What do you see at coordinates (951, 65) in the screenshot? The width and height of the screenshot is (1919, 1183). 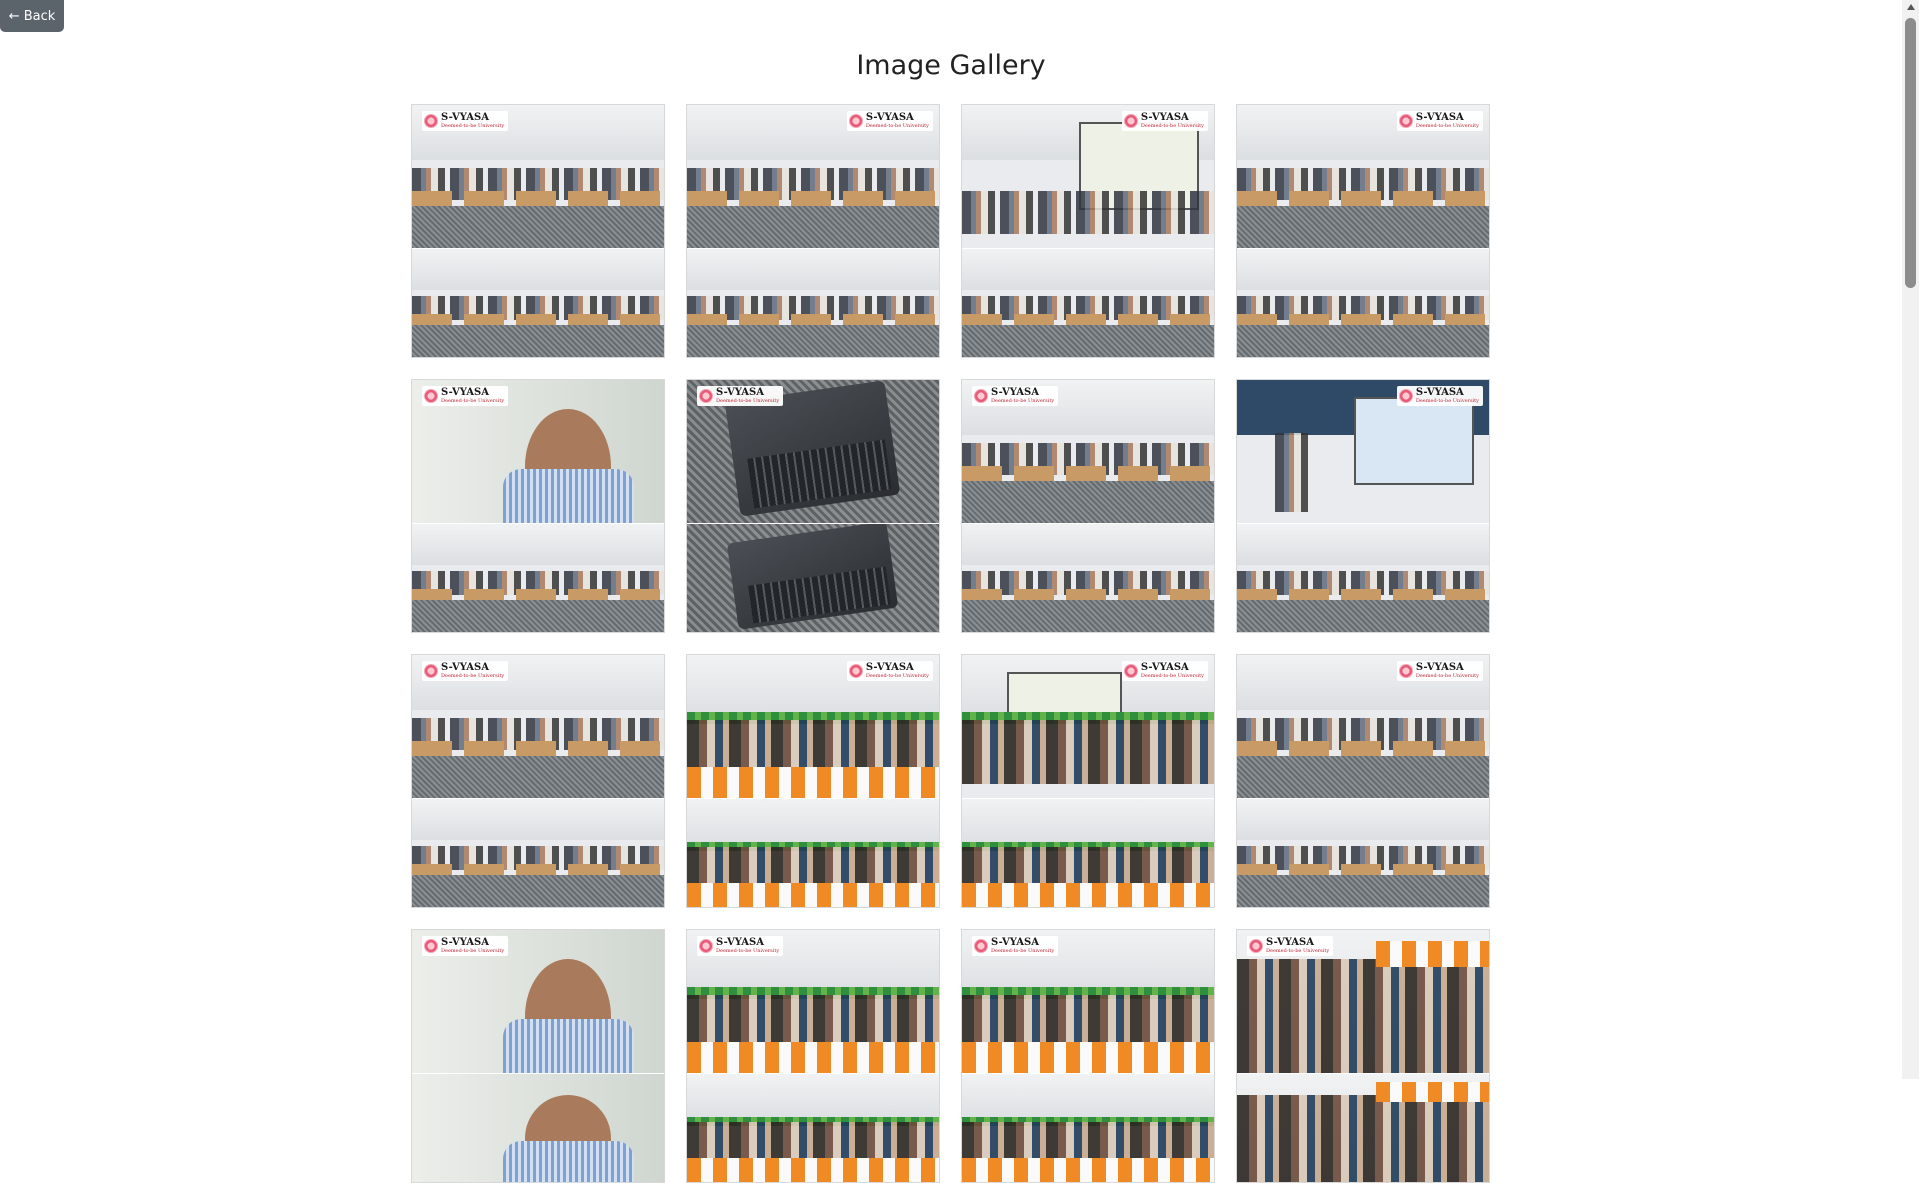 I see `page-title: Image Gallery` at bounding box center [951, 65].